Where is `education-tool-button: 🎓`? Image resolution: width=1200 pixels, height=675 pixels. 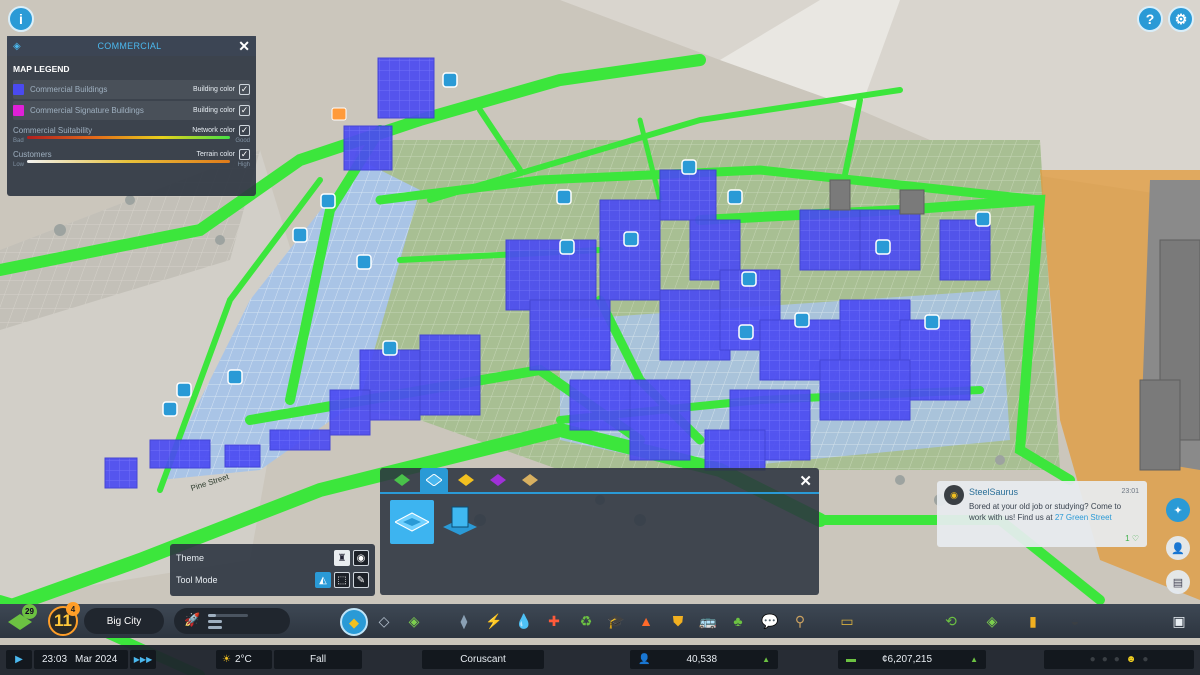
education-tool-button: 🎓 is located at coordinates (616, 621).